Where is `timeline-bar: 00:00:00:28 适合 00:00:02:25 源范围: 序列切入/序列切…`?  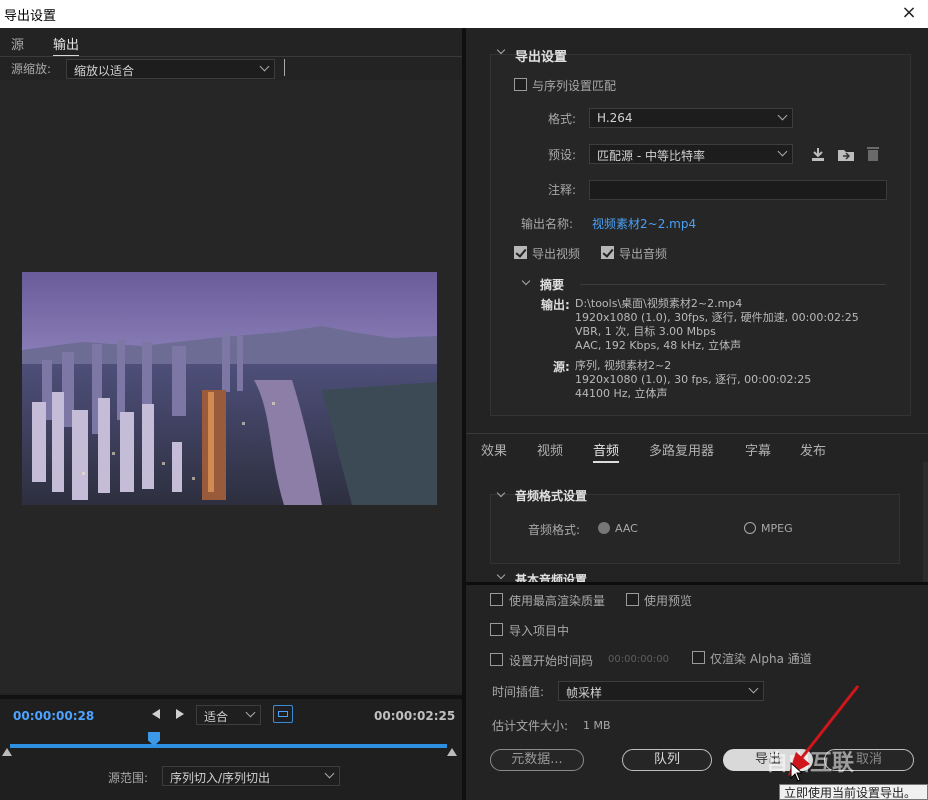 timeline-bar: 00:00:00:28 适合 00:00:02:25 源范围: 序列切入/序列切… is located at coordinates (231, 747).